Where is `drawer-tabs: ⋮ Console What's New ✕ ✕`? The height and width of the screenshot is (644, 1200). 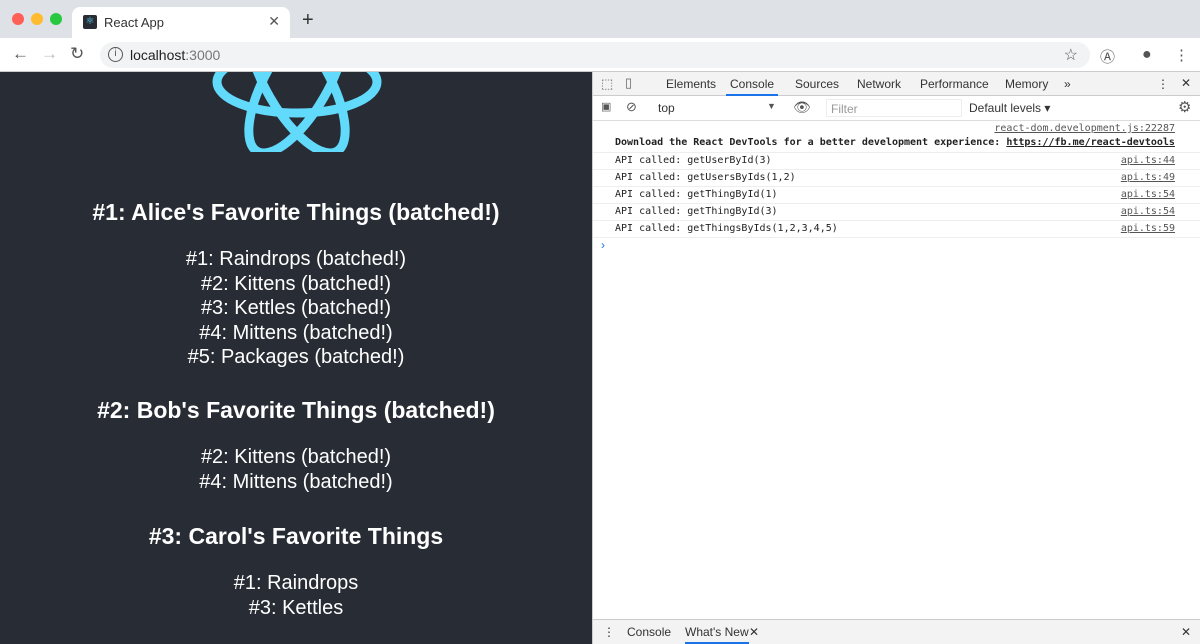 drawer-tabs: ⋮ Console What's New ✕ ✕ is located at coordinates (896, 631).